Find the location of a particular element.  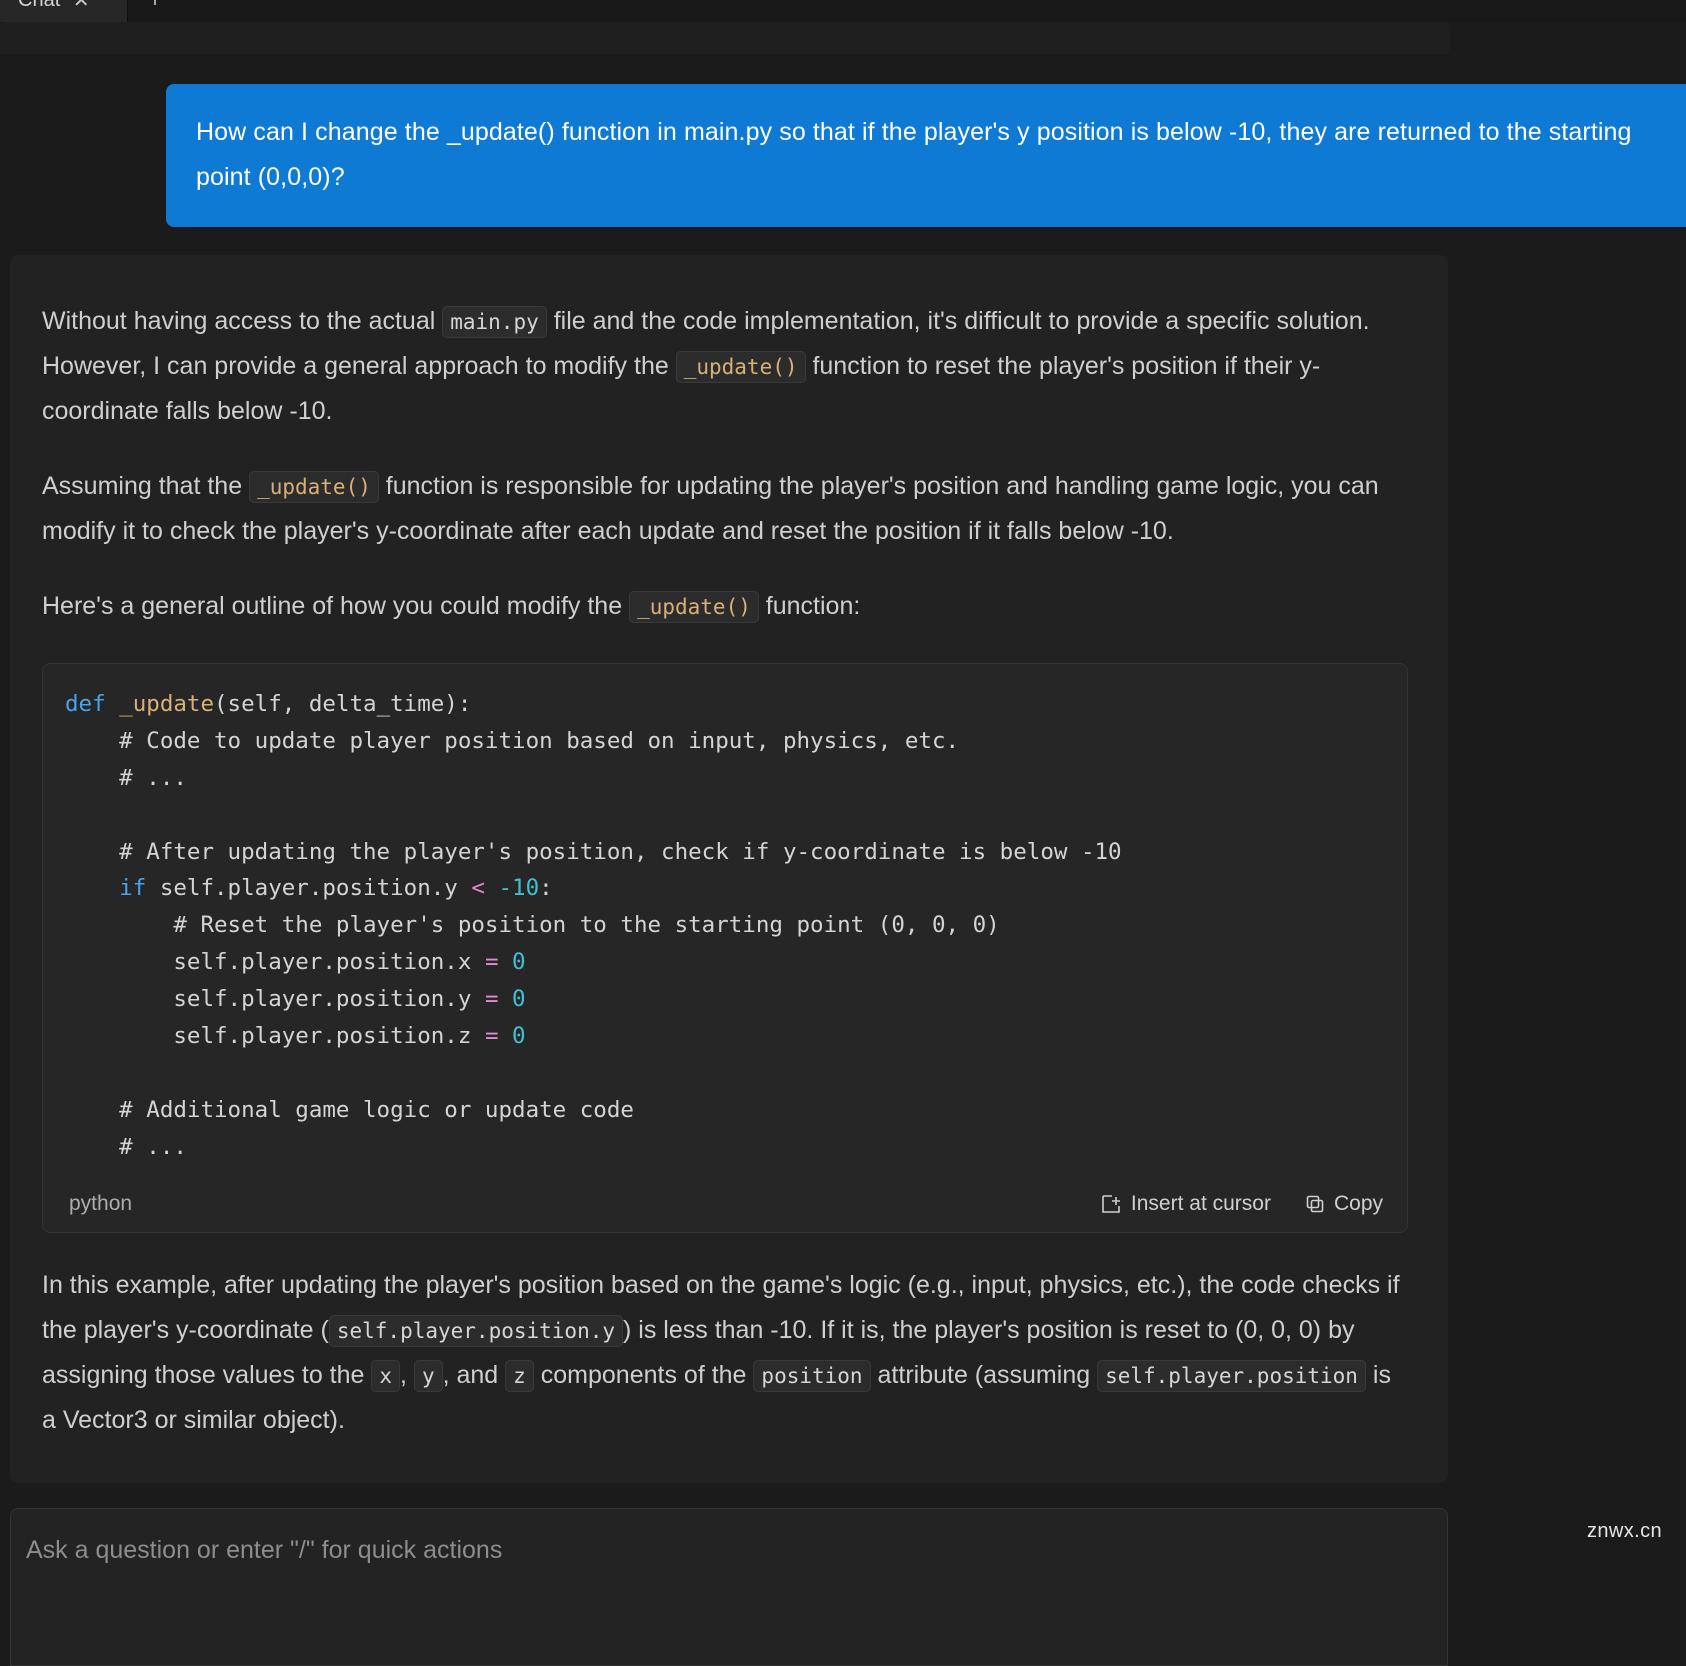

close-icon: ✕ is located at coordinates (81, 6).